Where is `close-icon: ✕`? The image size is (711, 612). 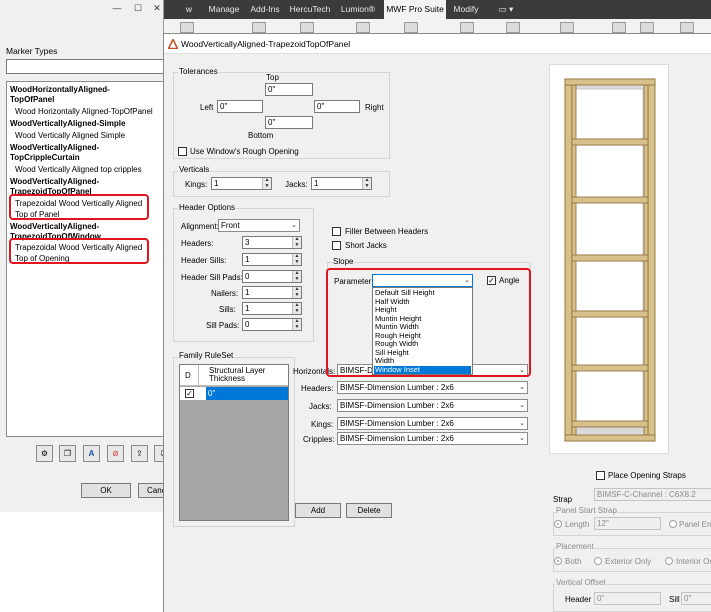 close-icon: ✕ is located at coordinates (157, 8).